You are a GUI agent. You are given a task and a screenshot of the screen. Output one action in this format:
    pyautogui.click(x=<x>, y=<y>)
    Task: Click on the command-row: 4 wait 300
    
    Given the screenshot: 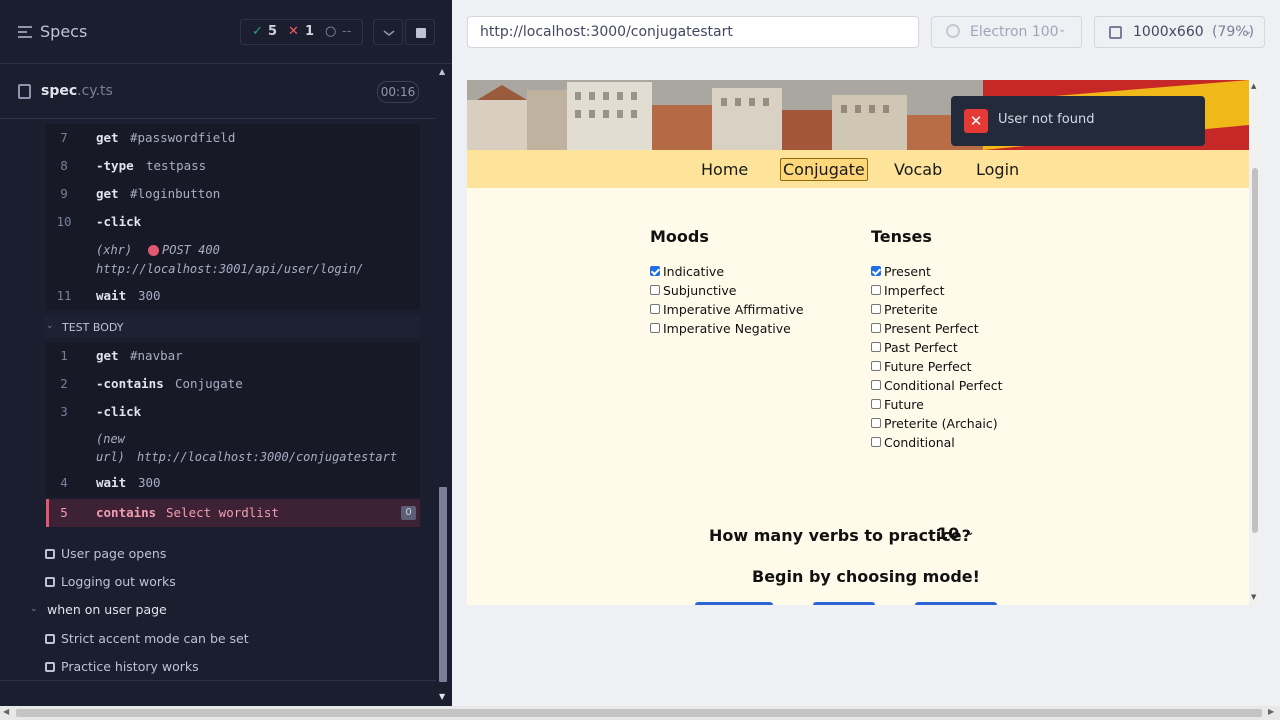 What is the action you would take?
    pyautogui.click(x=233, y=483)
    